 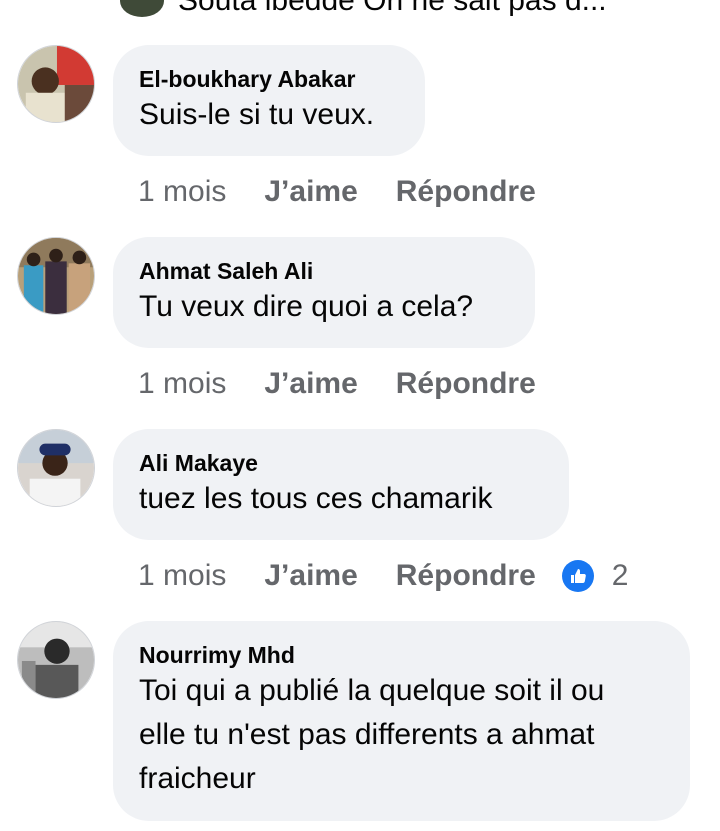 I want to click on reaction-count: 2, so click(x=620, y=575).